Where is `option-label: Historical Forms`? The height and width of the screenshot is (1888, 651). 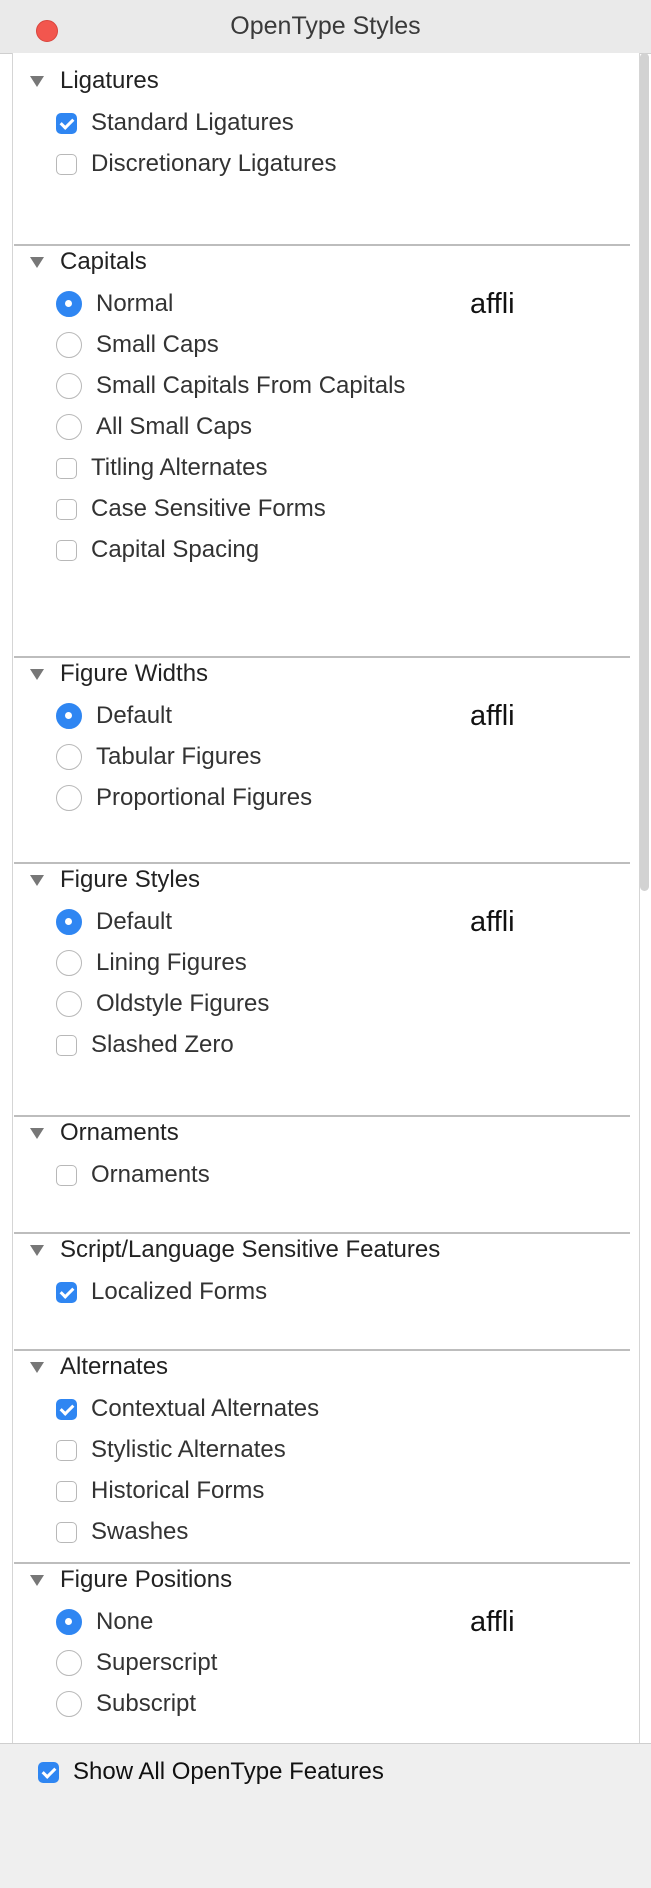
option-label: Historical Forms is located at coordinates (178, 1490).